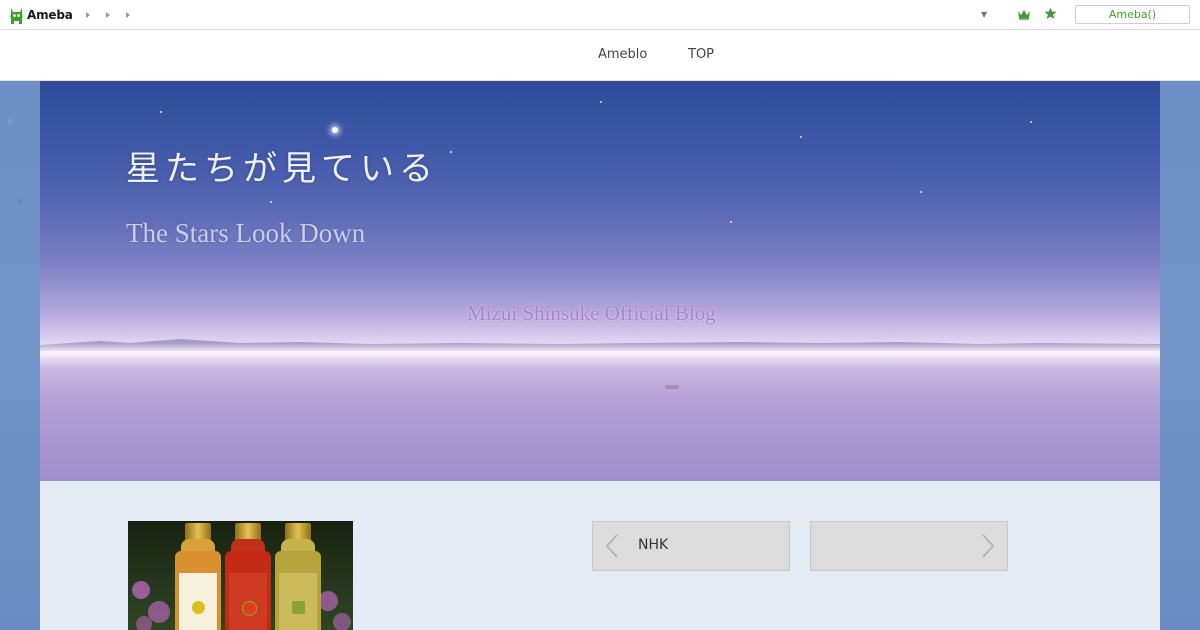  I want to click on blog-title-japanese: 星たちが見ている, so click(282, 169).